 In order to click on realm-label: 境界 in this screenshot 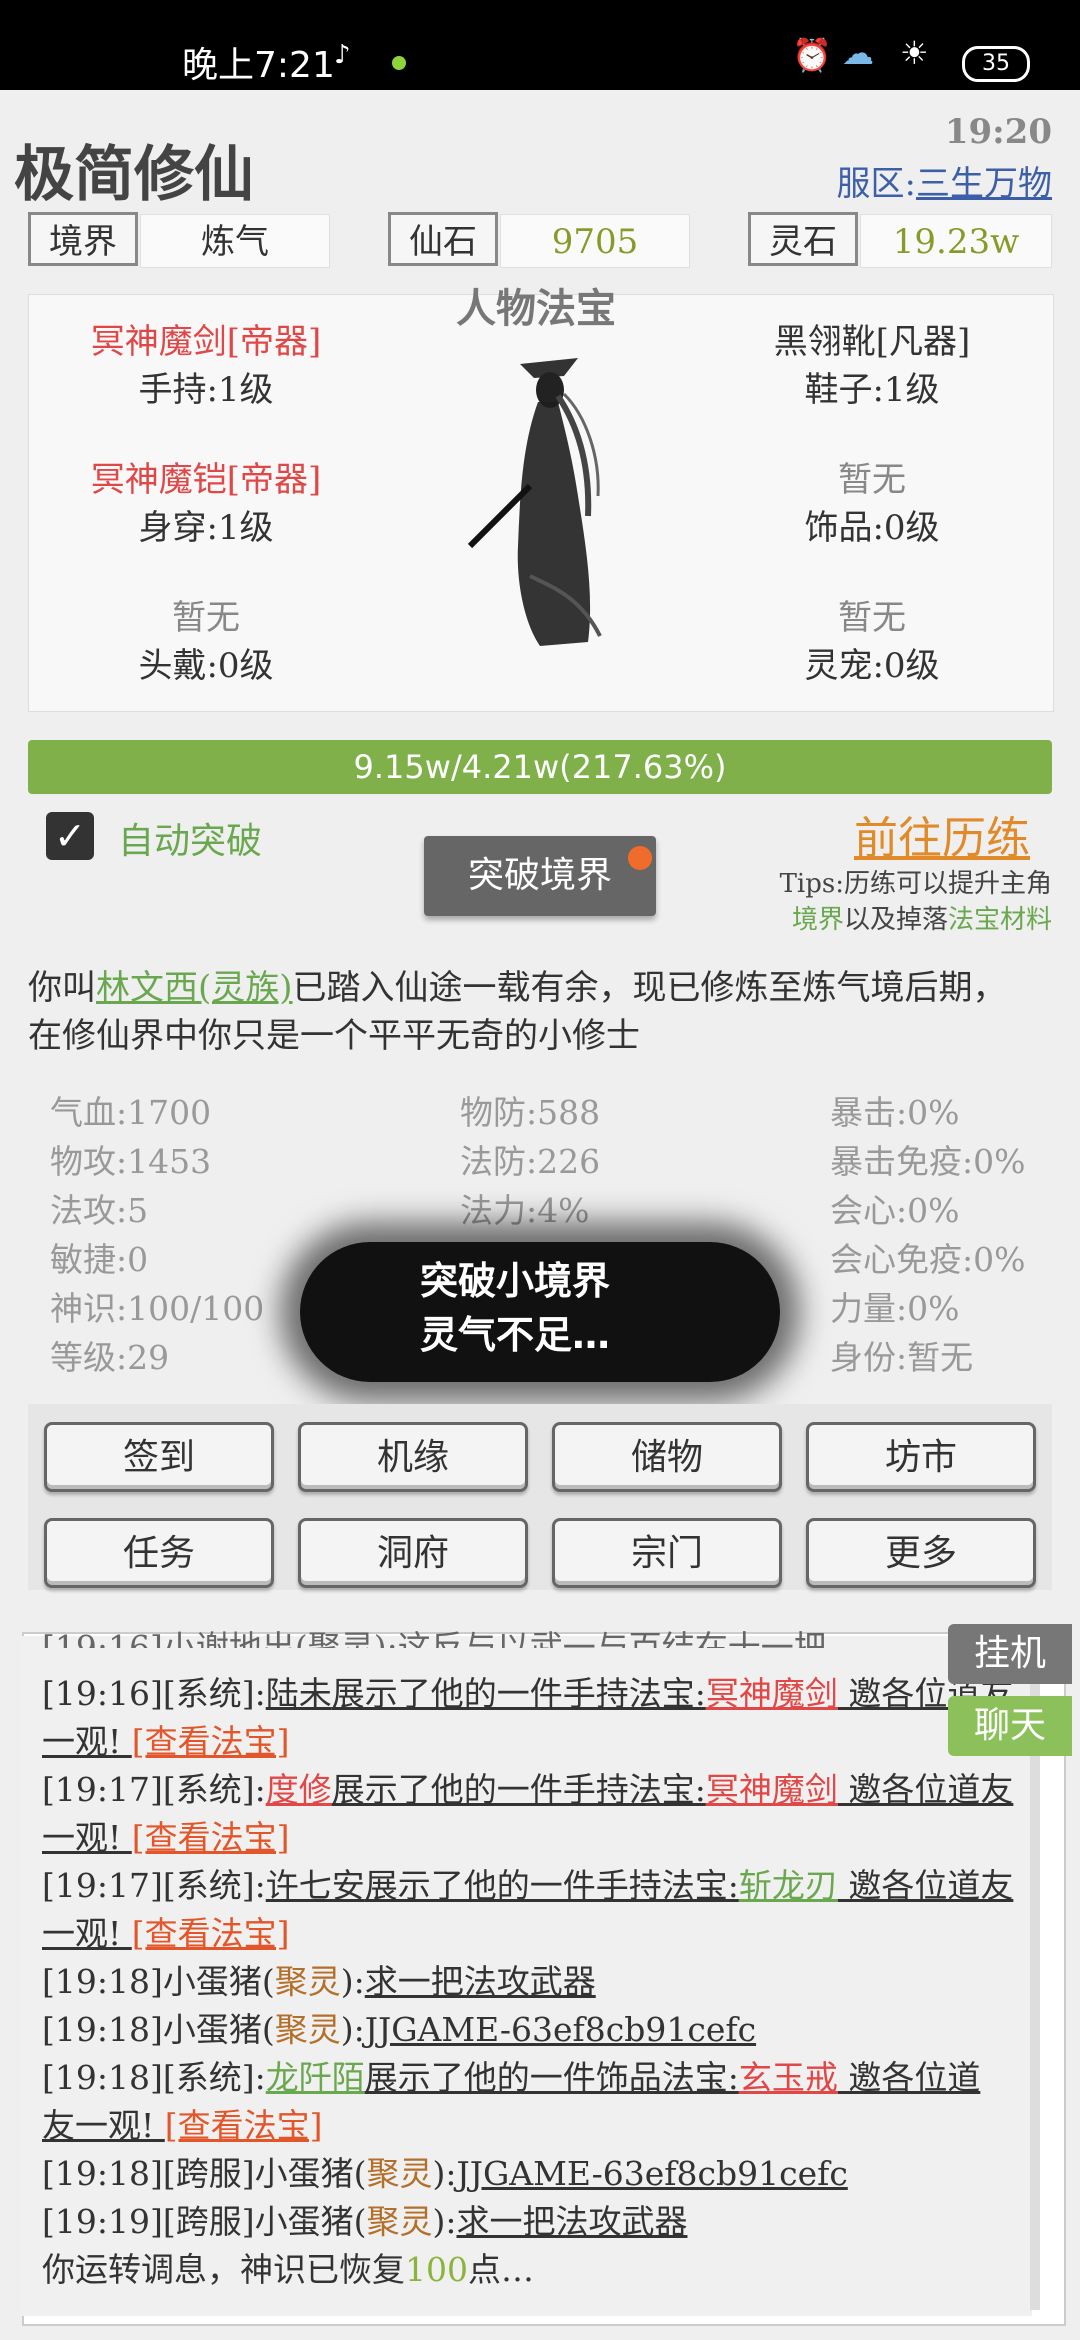, I will do `click(83, 239)`.